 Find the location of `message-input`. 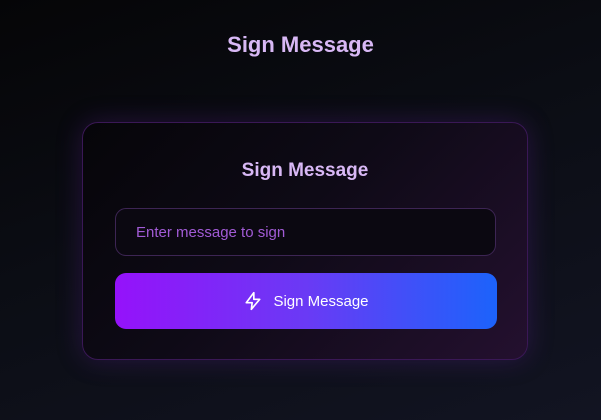

message-input is located at coordinates (305, 232).